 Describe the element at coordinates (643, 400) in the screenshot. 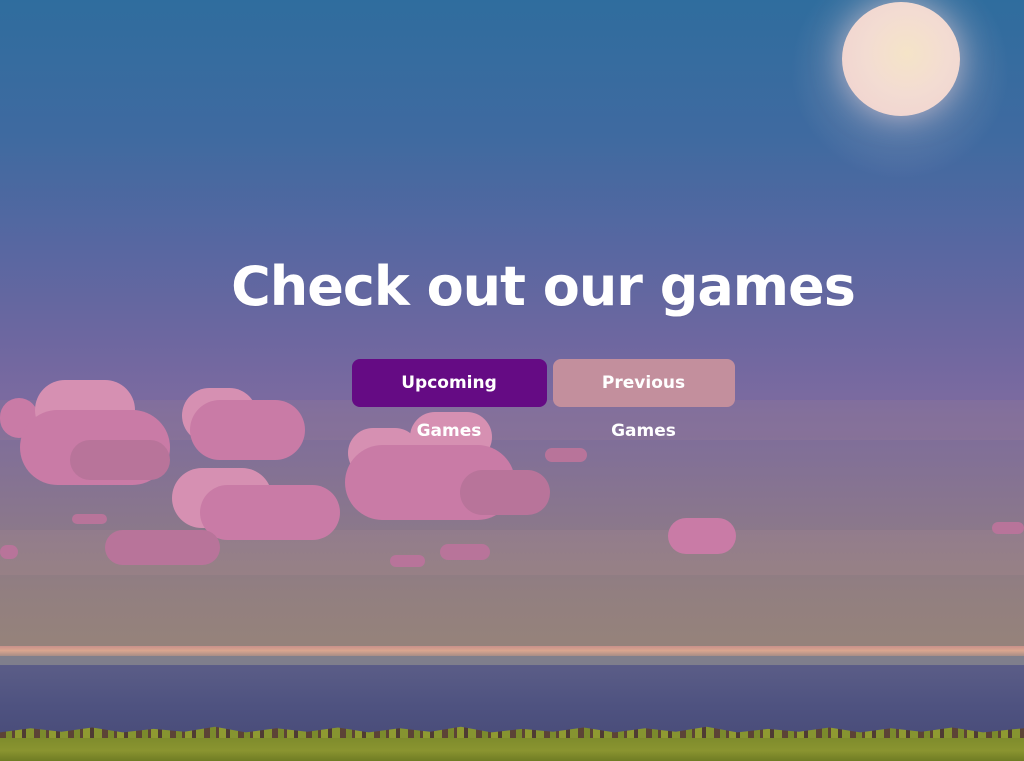

I see `previous-games-button: Previous Games` at that location.